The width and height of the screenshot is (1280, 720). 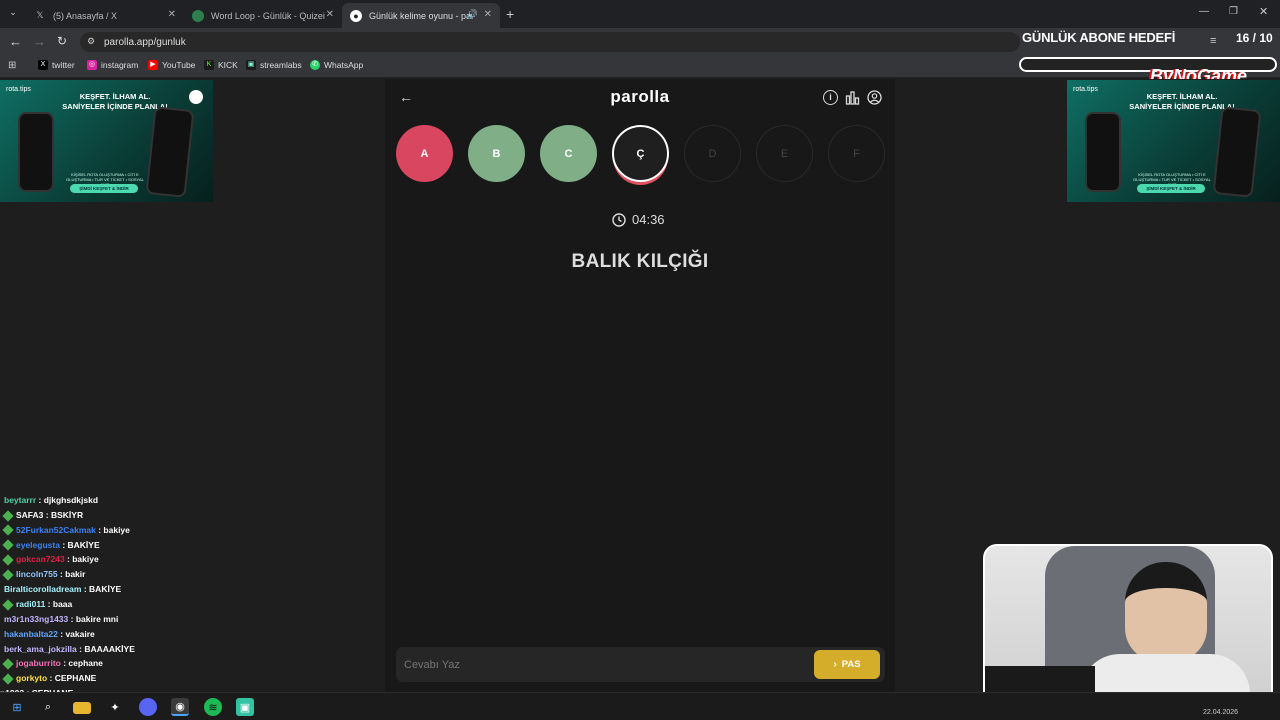 What do you see at coordinates (62, 41) in the screenshot?
I see `reload-icon: ↻` at bounding box center [62, 41].